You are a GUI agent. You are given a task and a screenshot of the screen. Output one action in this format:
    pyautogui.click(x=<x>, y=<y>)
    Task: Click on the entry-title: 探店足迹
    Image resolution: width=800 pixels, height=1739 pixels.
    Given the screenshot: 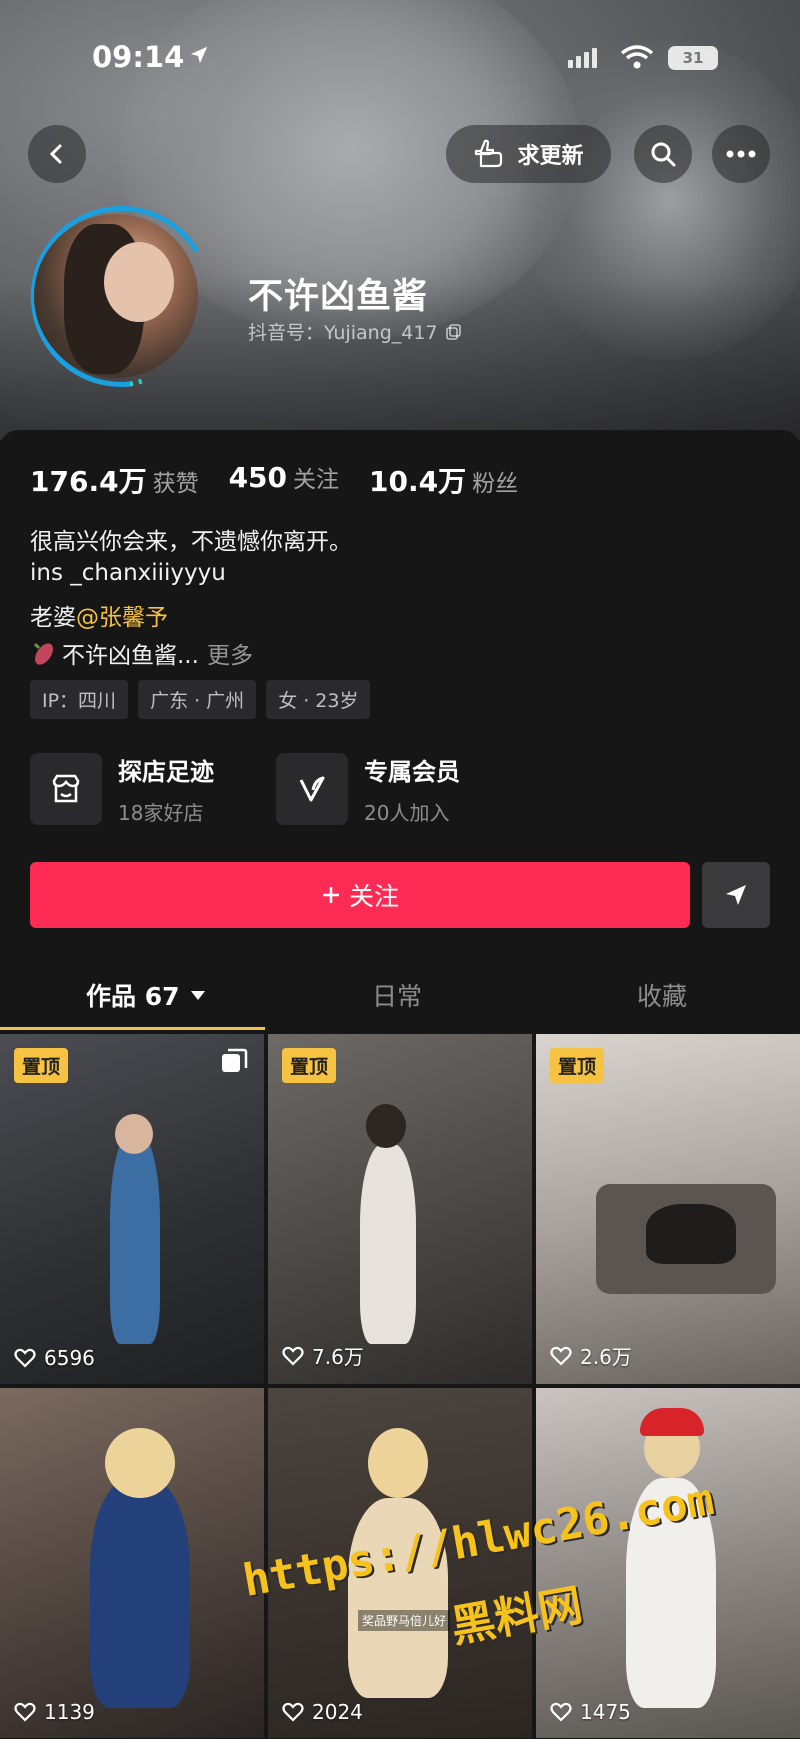 What is the action you would take?
    pyautogui.click(x=166, y=772)
    